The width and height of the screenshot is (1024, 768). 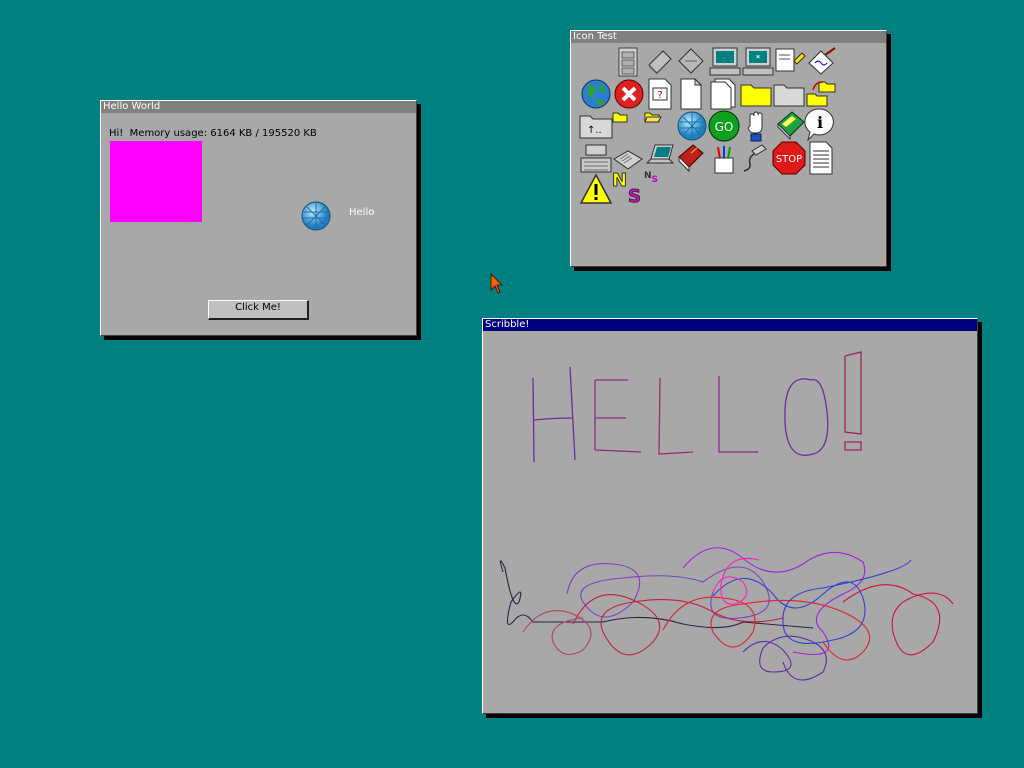 I want to click on window-title: Scribble!, so click(x=507, y=324).